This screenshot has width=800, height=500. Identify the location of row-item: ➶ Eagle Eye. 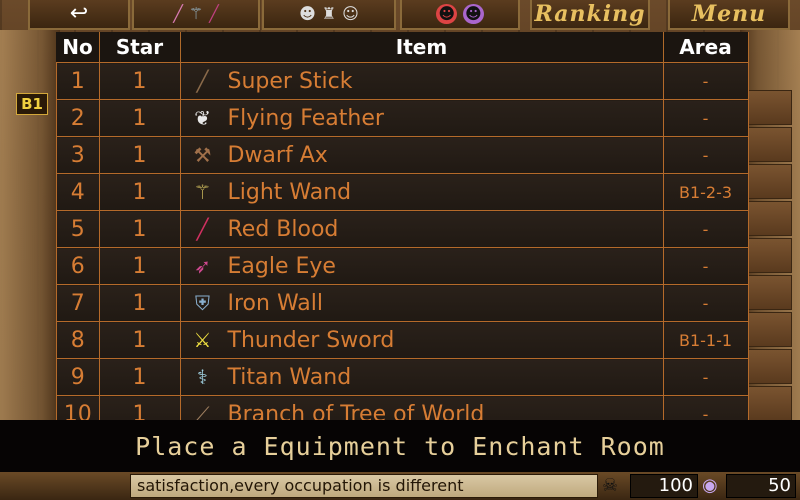
(421, 266).